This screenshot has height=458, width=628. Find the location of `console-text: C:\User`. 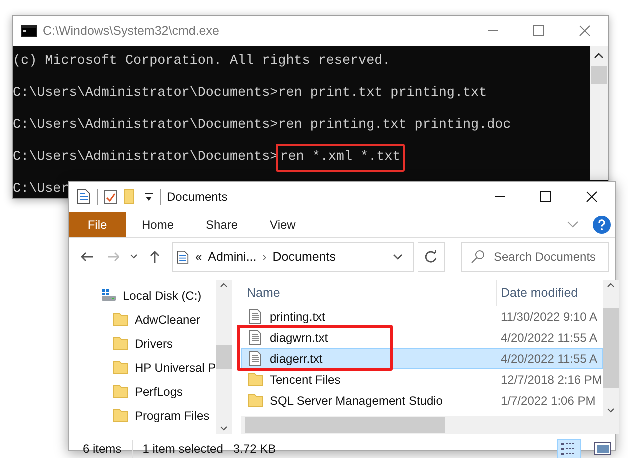

console-text: C:\User is located at coordinates (41, 189).